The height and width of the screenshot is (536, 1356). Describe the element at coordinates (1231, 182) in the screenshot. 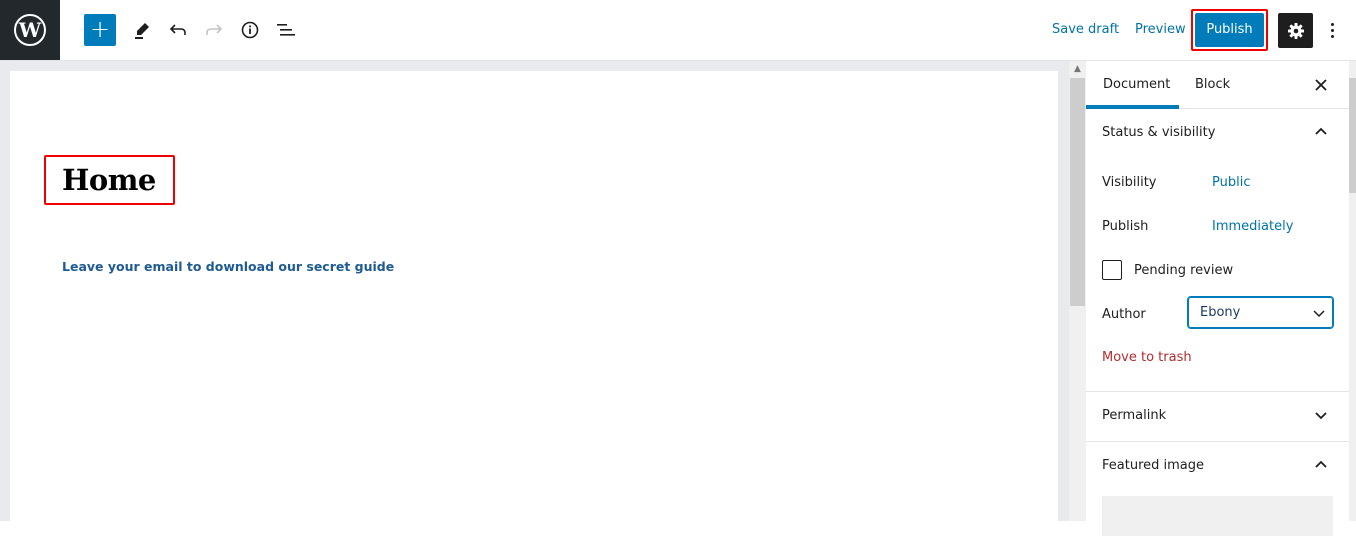

I see `visibility-value-button: Public` at that location.